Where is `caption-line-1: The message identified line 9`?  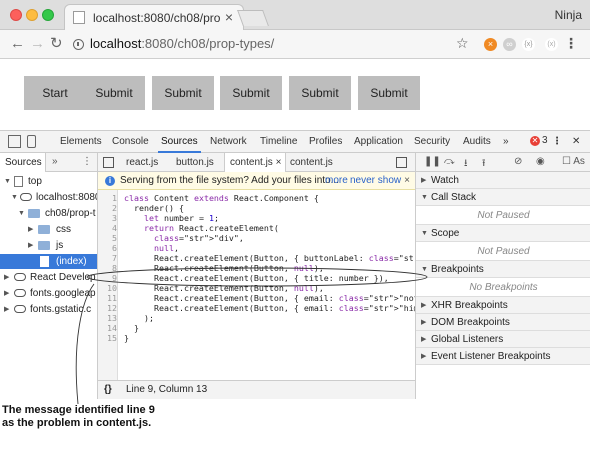
caption-line-1: The message identified line 9 is located at coordinates (78, 410).